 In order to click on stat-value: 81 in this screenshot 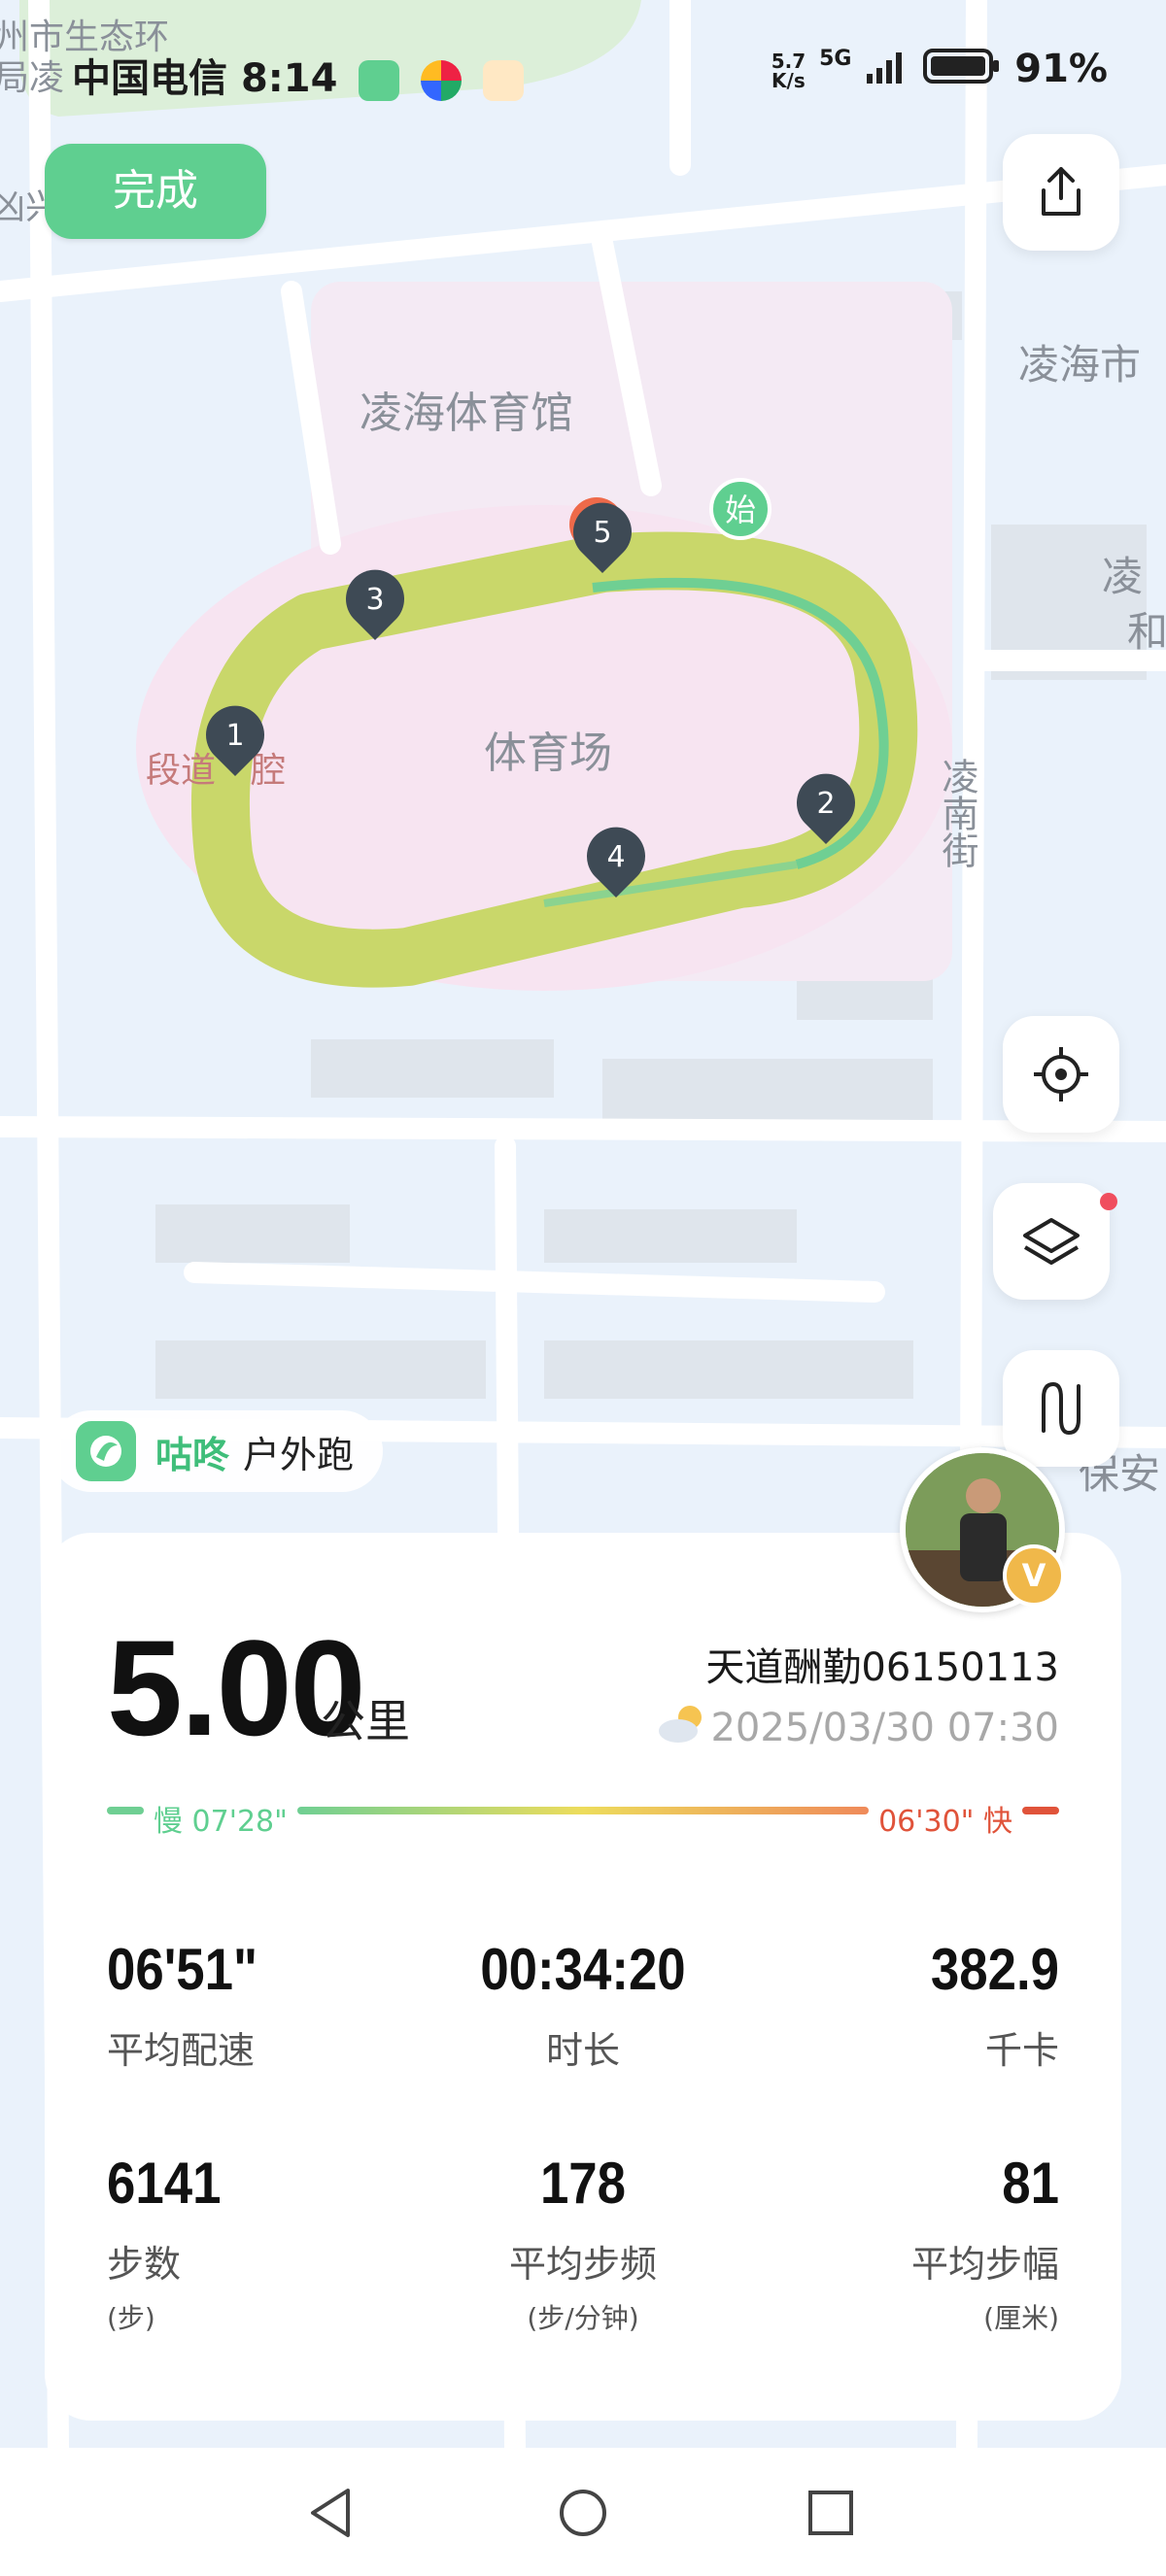, I will do `click(1030, 2183)`.